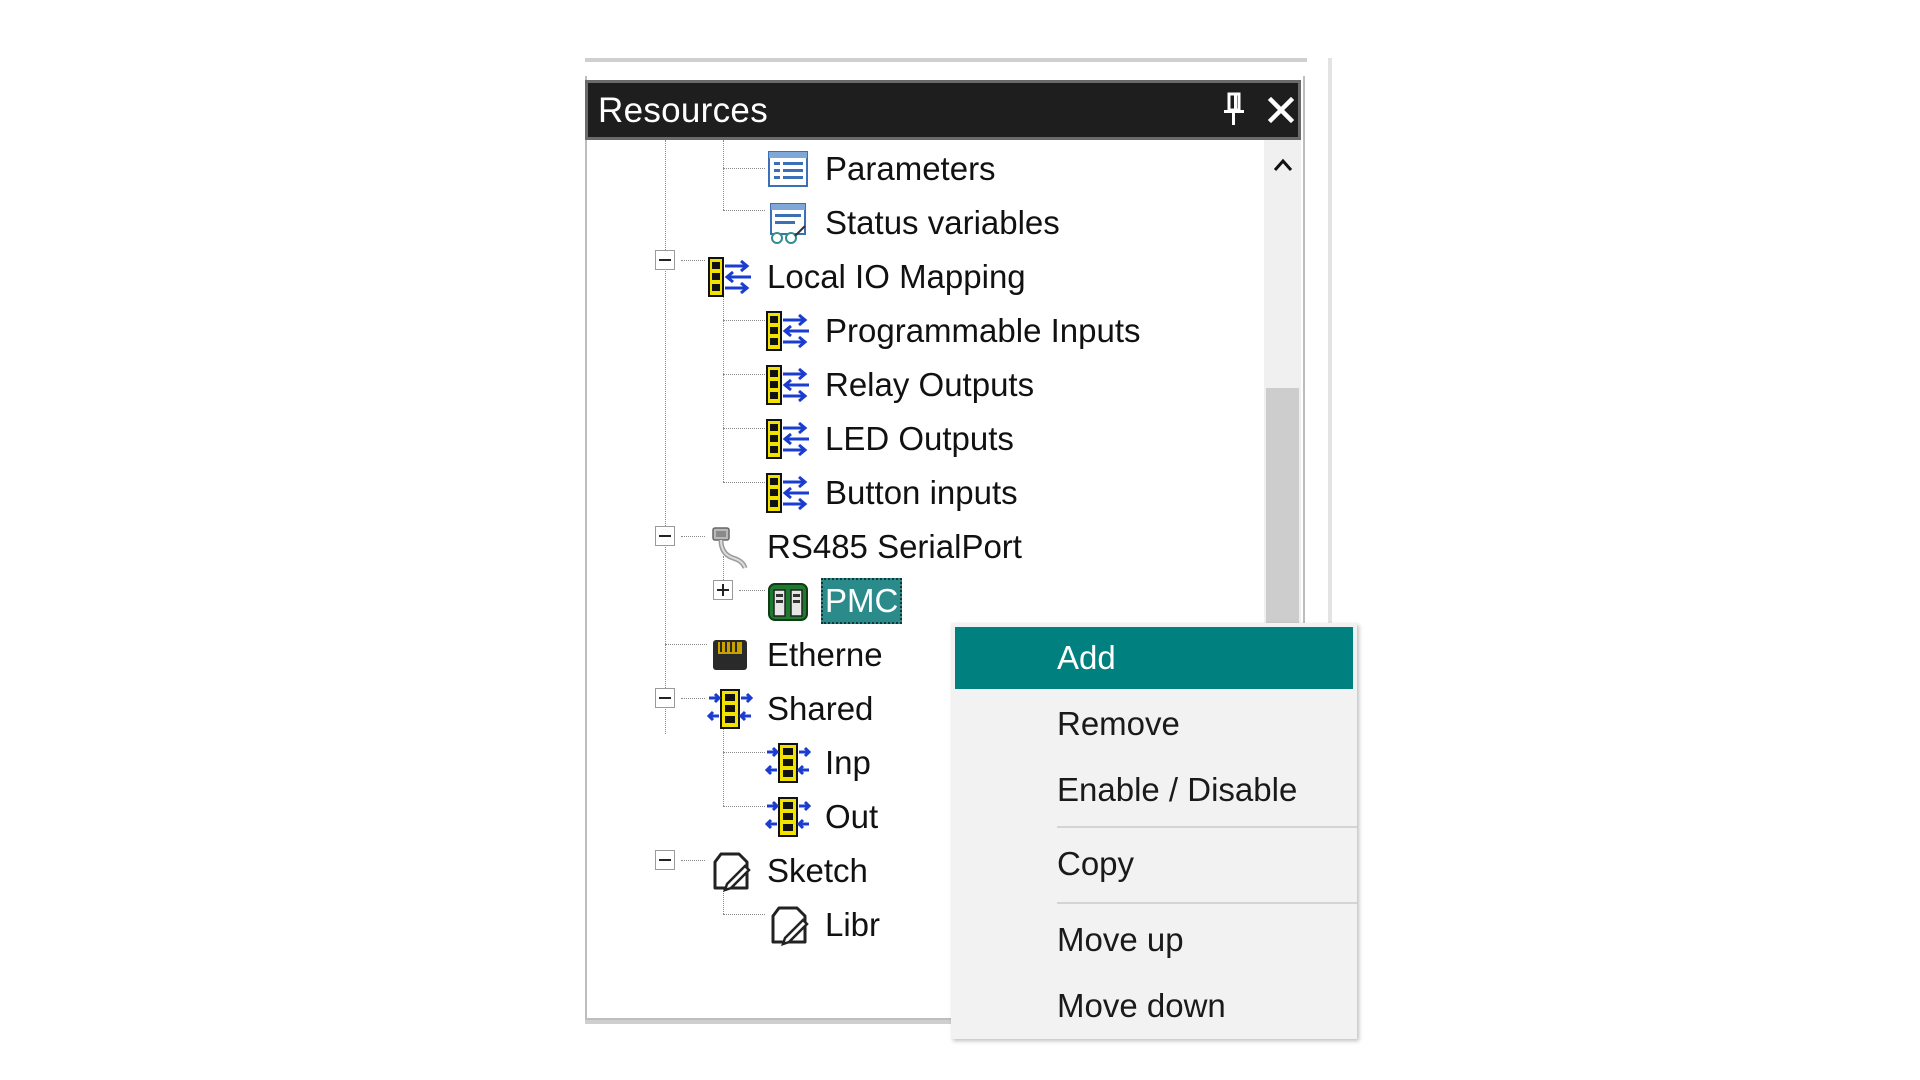  I want to click on close-icon, so click(1281, 110).